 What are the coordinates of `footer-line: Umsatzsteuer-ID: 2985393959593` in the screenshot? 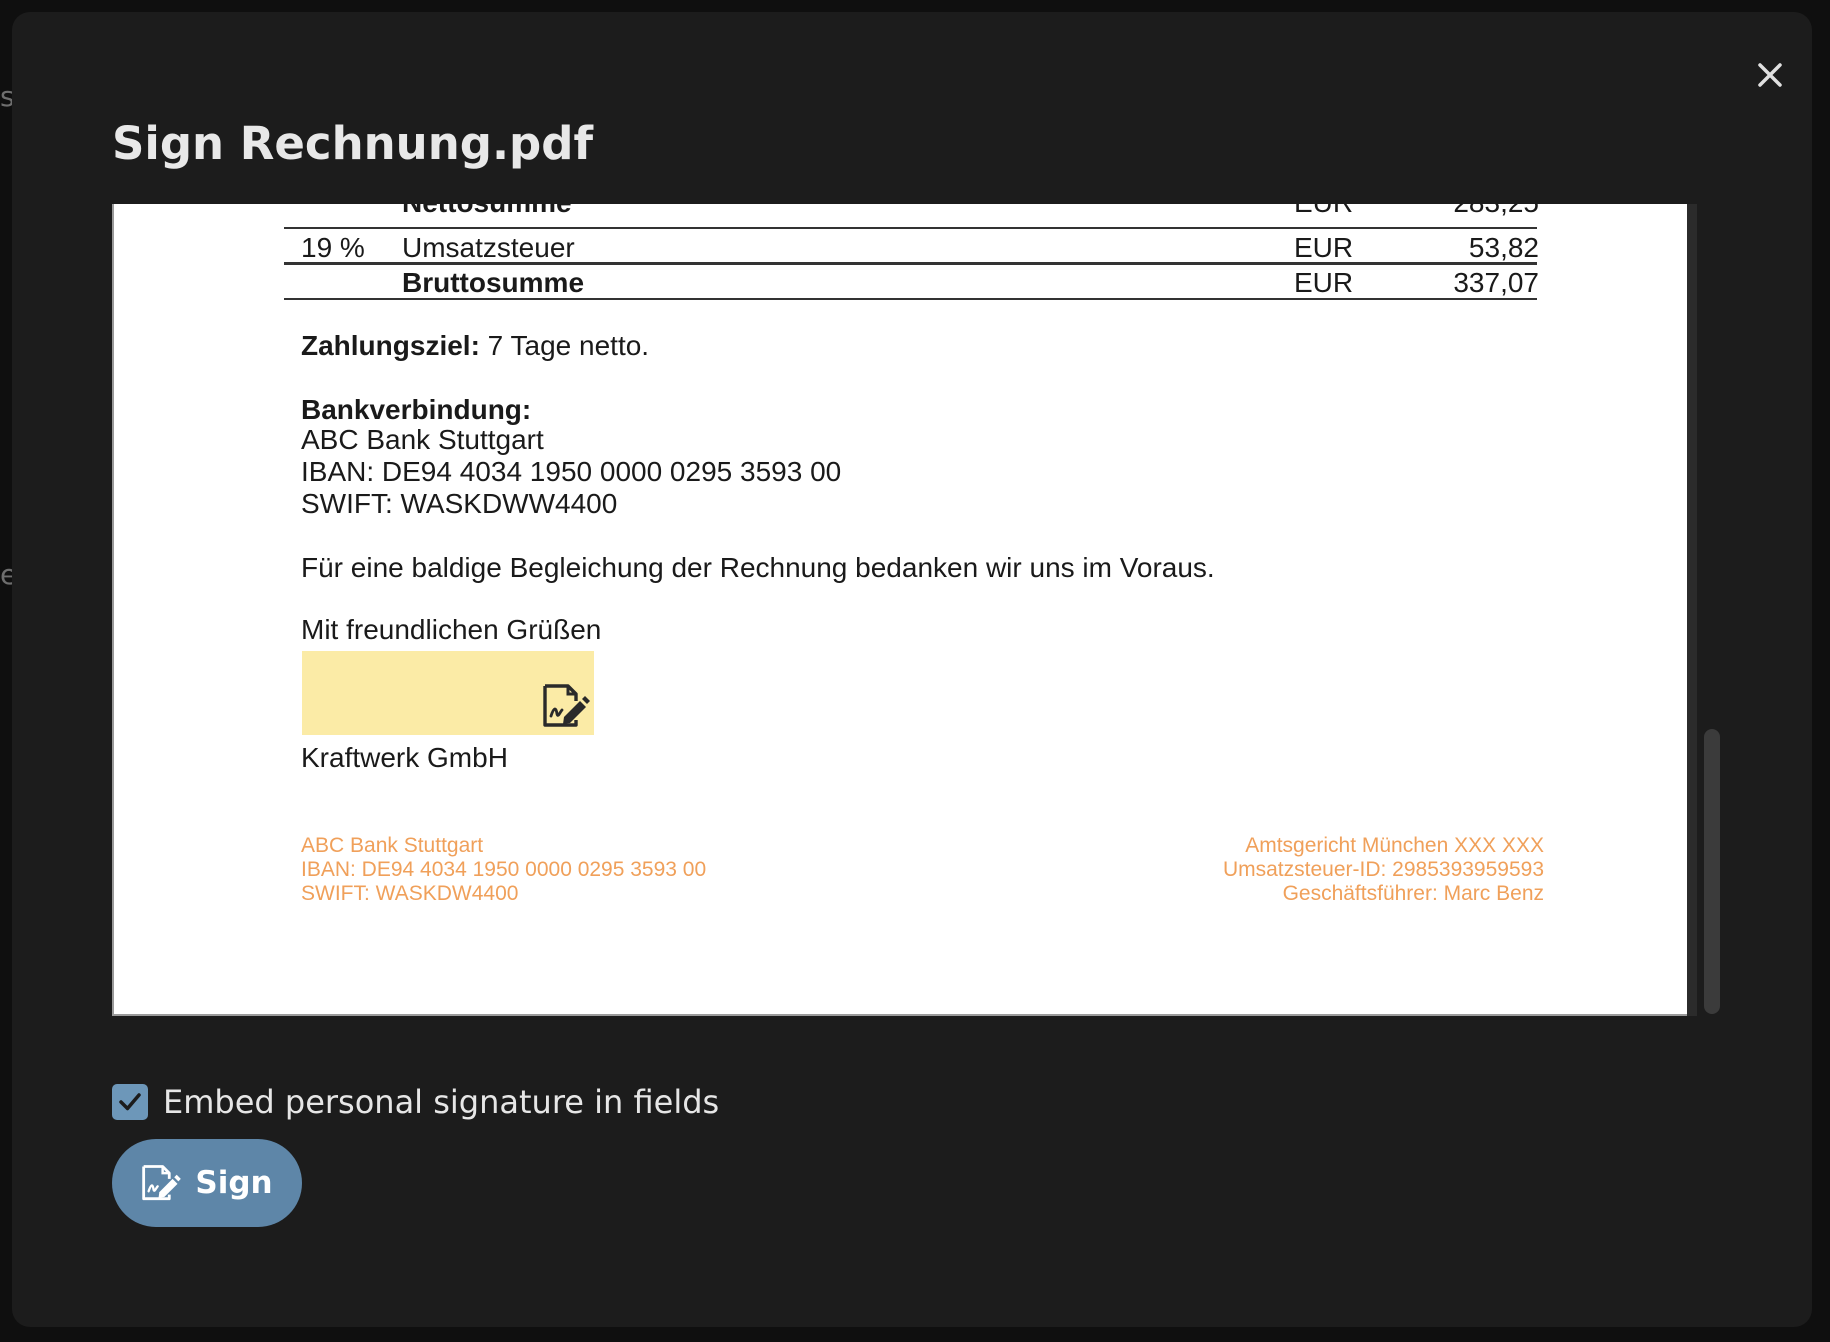 It's located at (1383, 869).